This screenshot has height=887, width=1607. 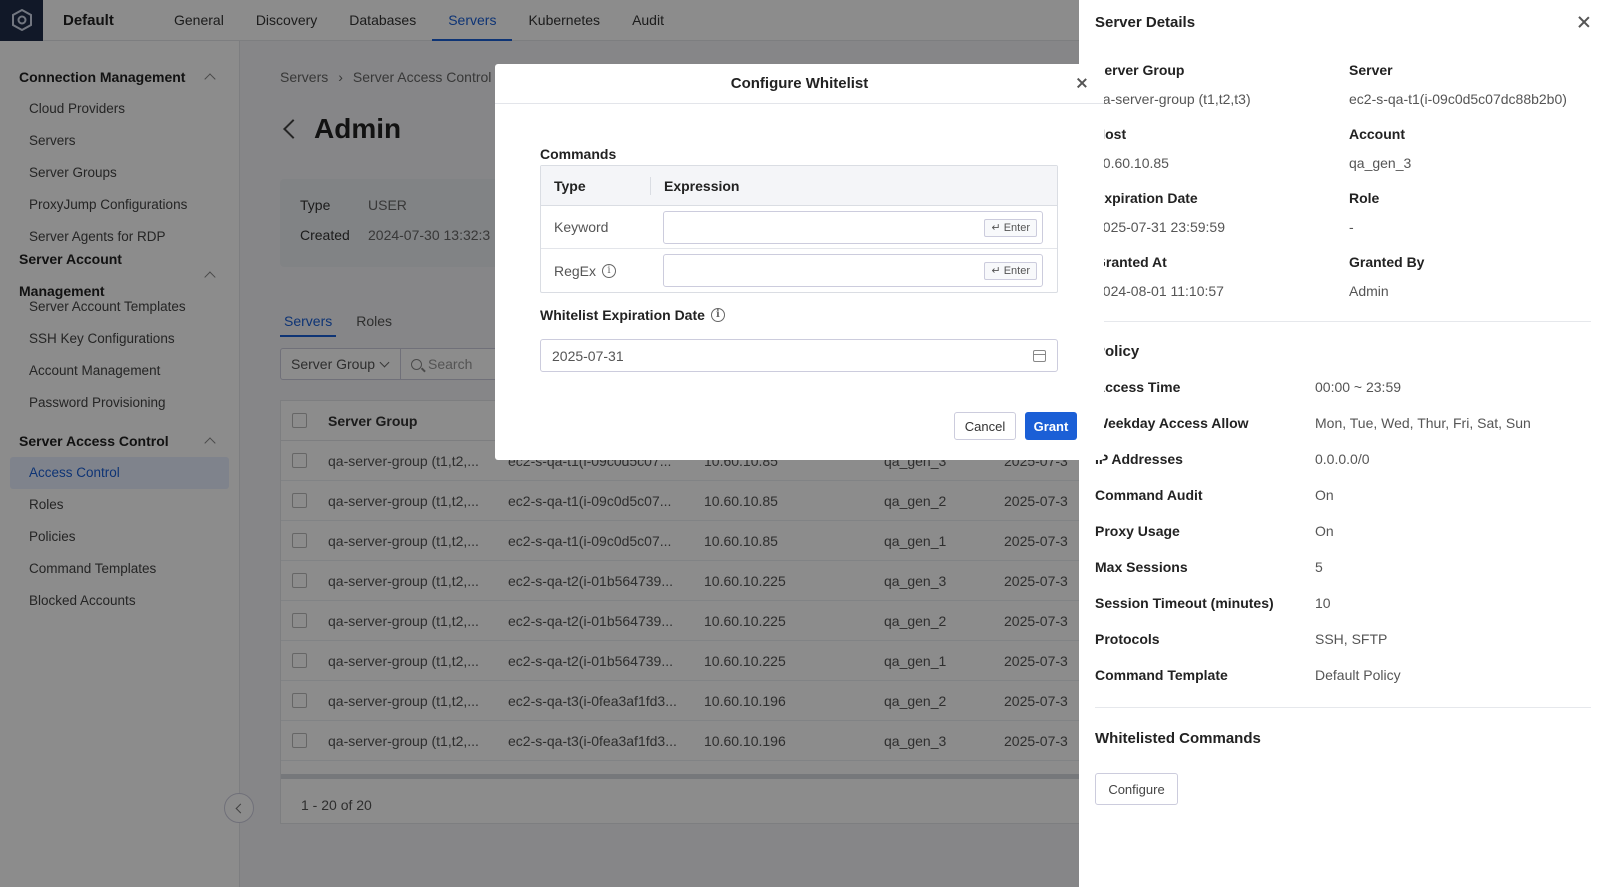 I want to click on row-type: Keyword, so click(x=602, y=227).